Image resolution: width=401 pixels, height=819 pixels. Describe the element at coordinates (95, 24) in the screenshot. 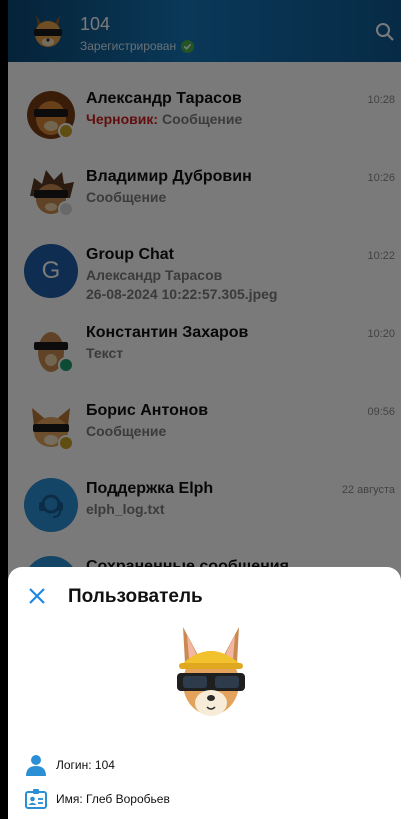

I see `account-number: 104` at that location.